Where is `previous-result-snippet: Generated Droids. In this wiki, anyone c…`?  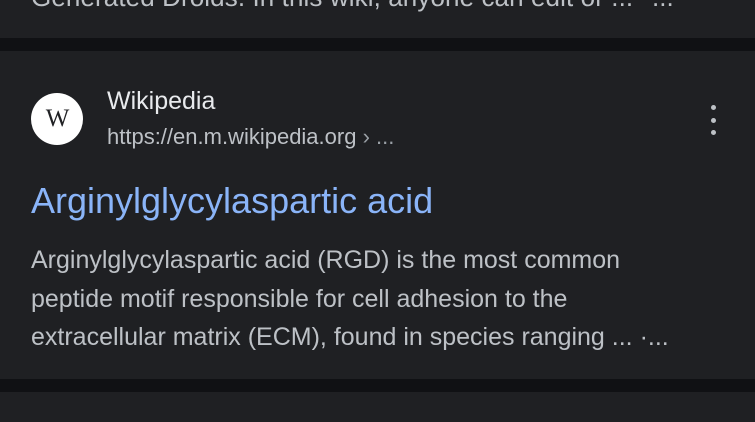
previous-result-snippet: Generated Droids. In this wiki, anyone c… is located at coordinates (332, 6).